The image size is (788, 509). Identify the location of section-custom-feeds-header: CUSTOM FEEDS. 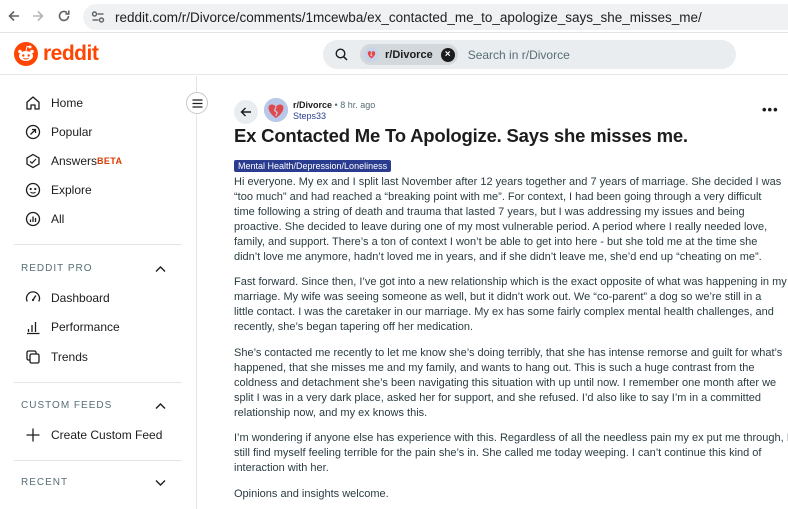
(98, 405).